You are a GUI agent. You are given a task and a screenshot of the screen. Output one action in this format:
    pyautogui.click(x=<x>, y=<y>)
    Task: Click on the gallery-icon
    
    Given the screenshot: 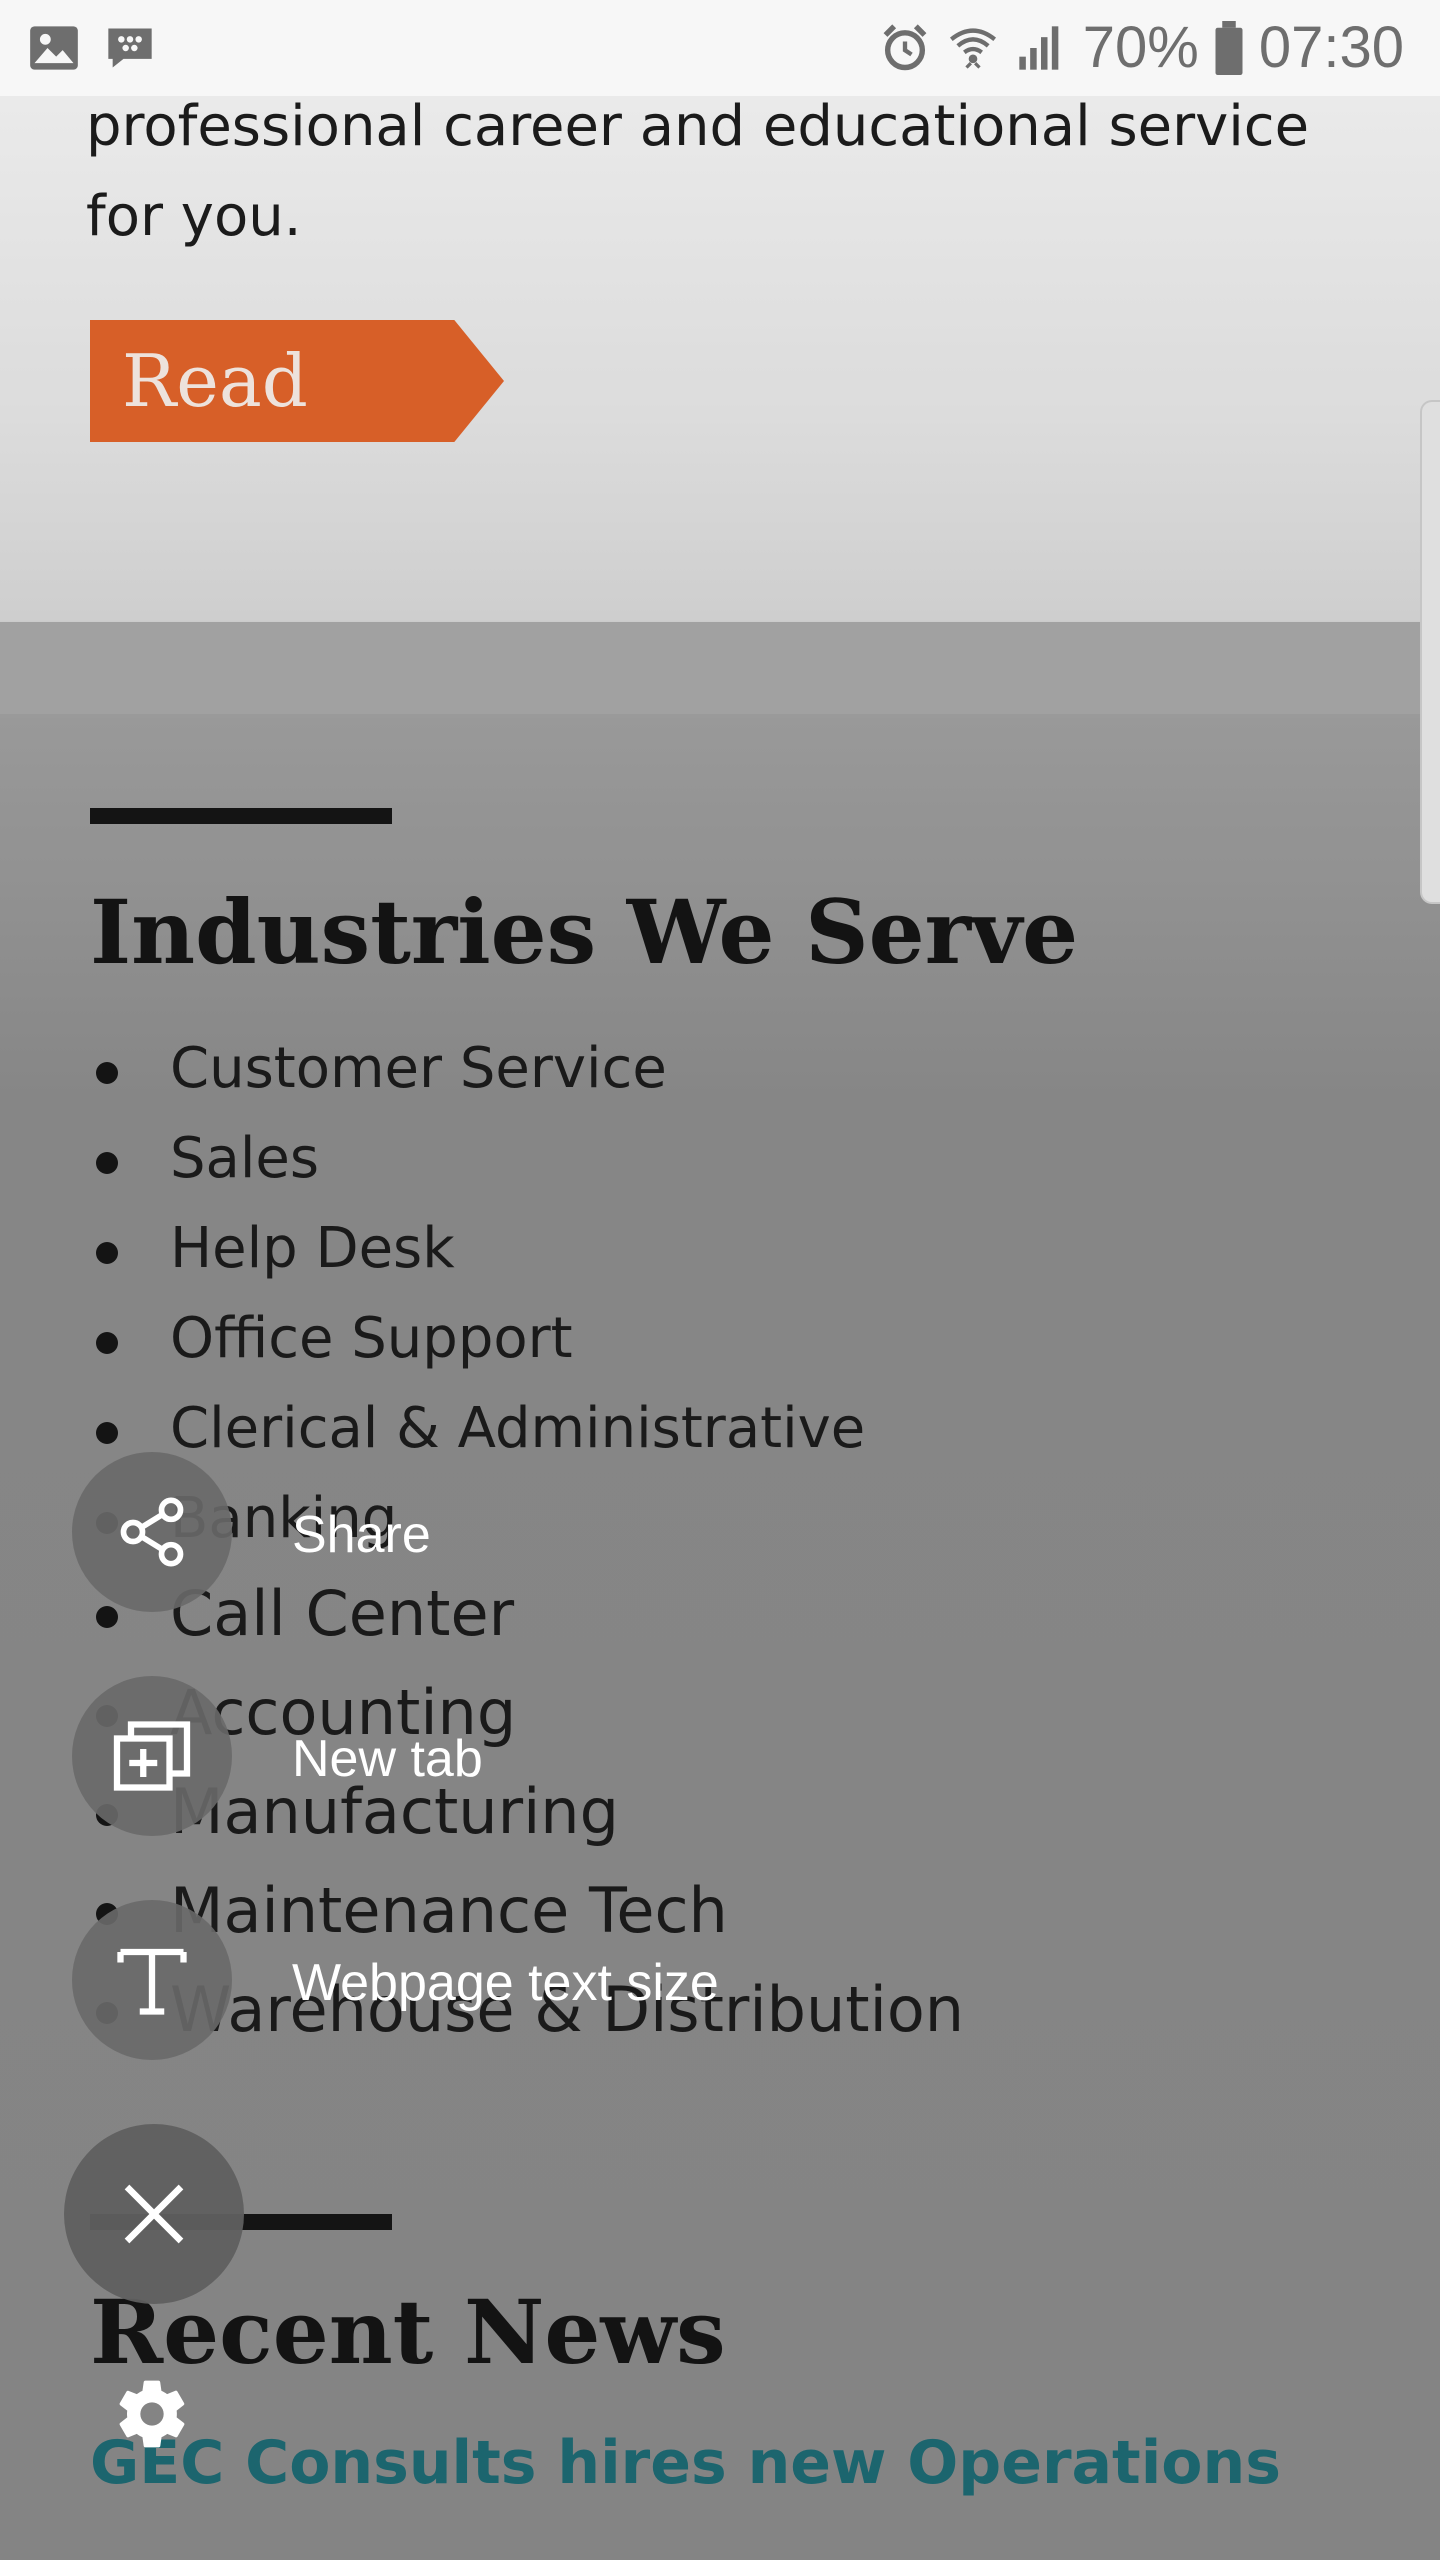 What is the action you would take?
    pyautogui.click(x=54, y=48)
    